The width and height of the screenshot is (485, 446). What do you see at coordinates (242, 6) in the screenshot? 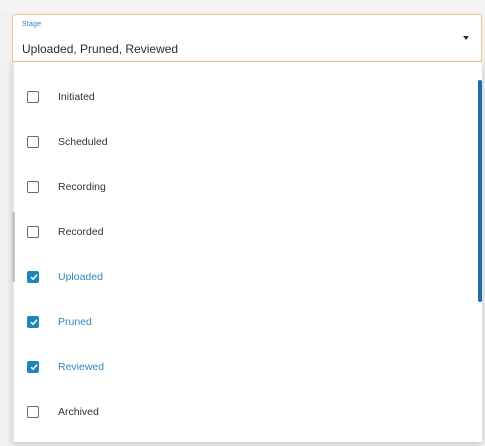
I see `page-background` at bounding box center [242, 6].